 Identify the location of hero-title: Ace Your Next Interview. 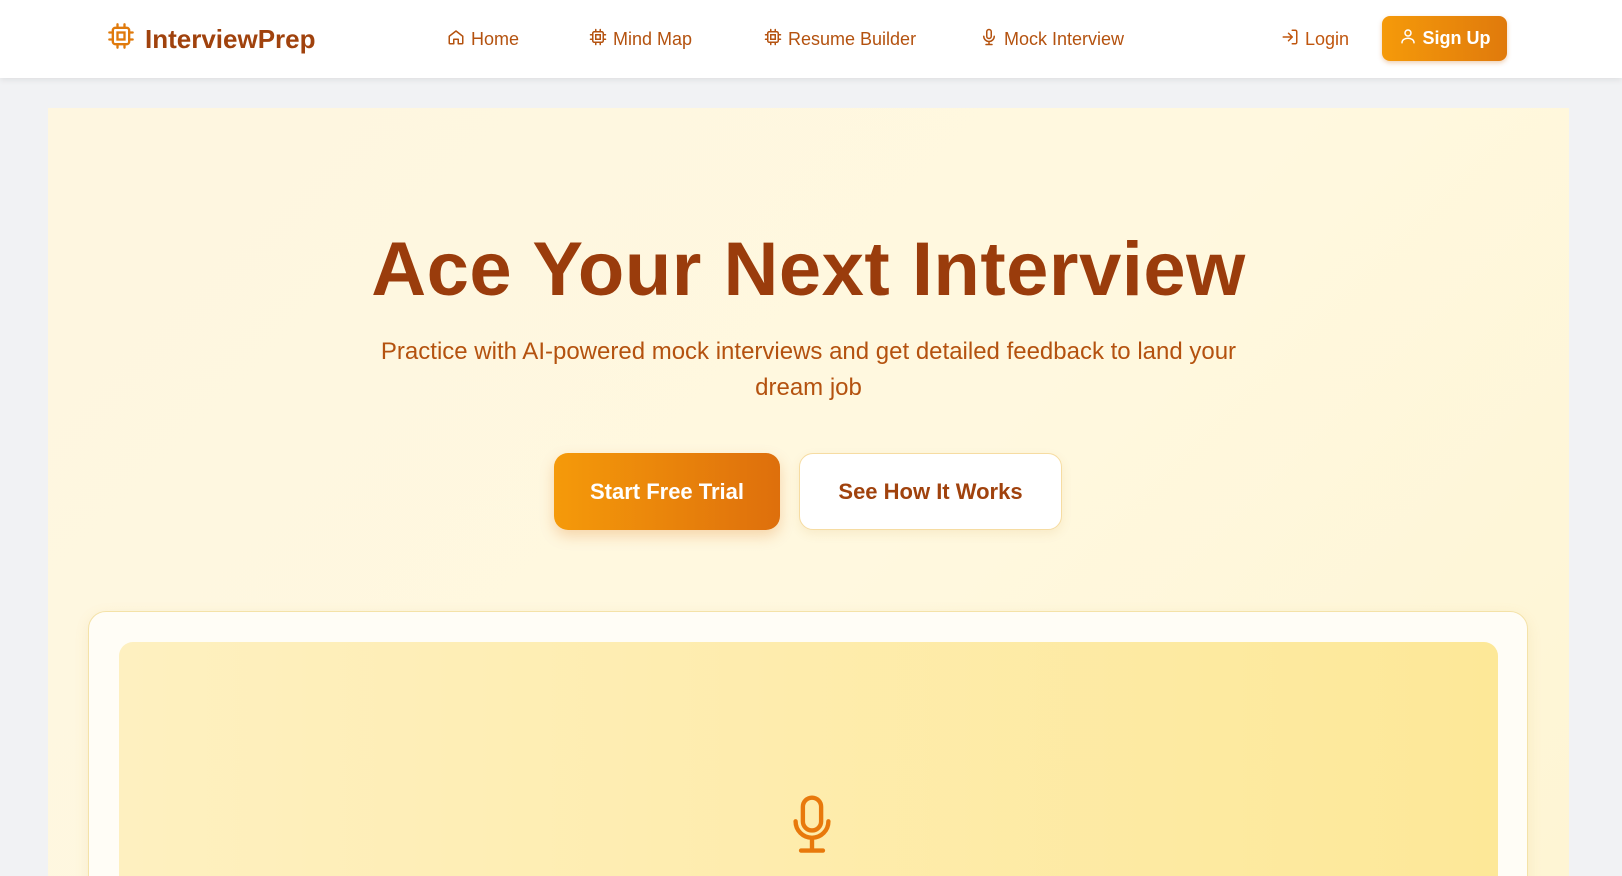
(808, 269).